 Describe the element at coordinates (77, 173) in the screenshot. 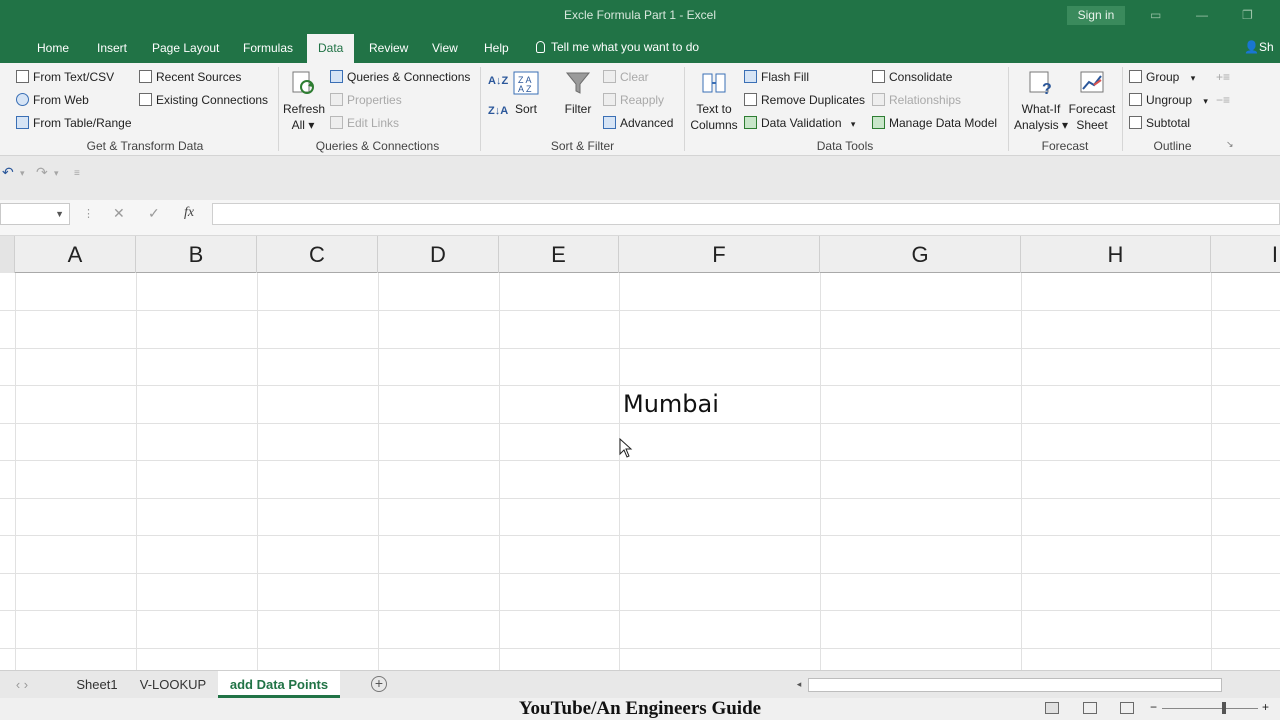

I see `customize-qat-icon: ≡` at that location.